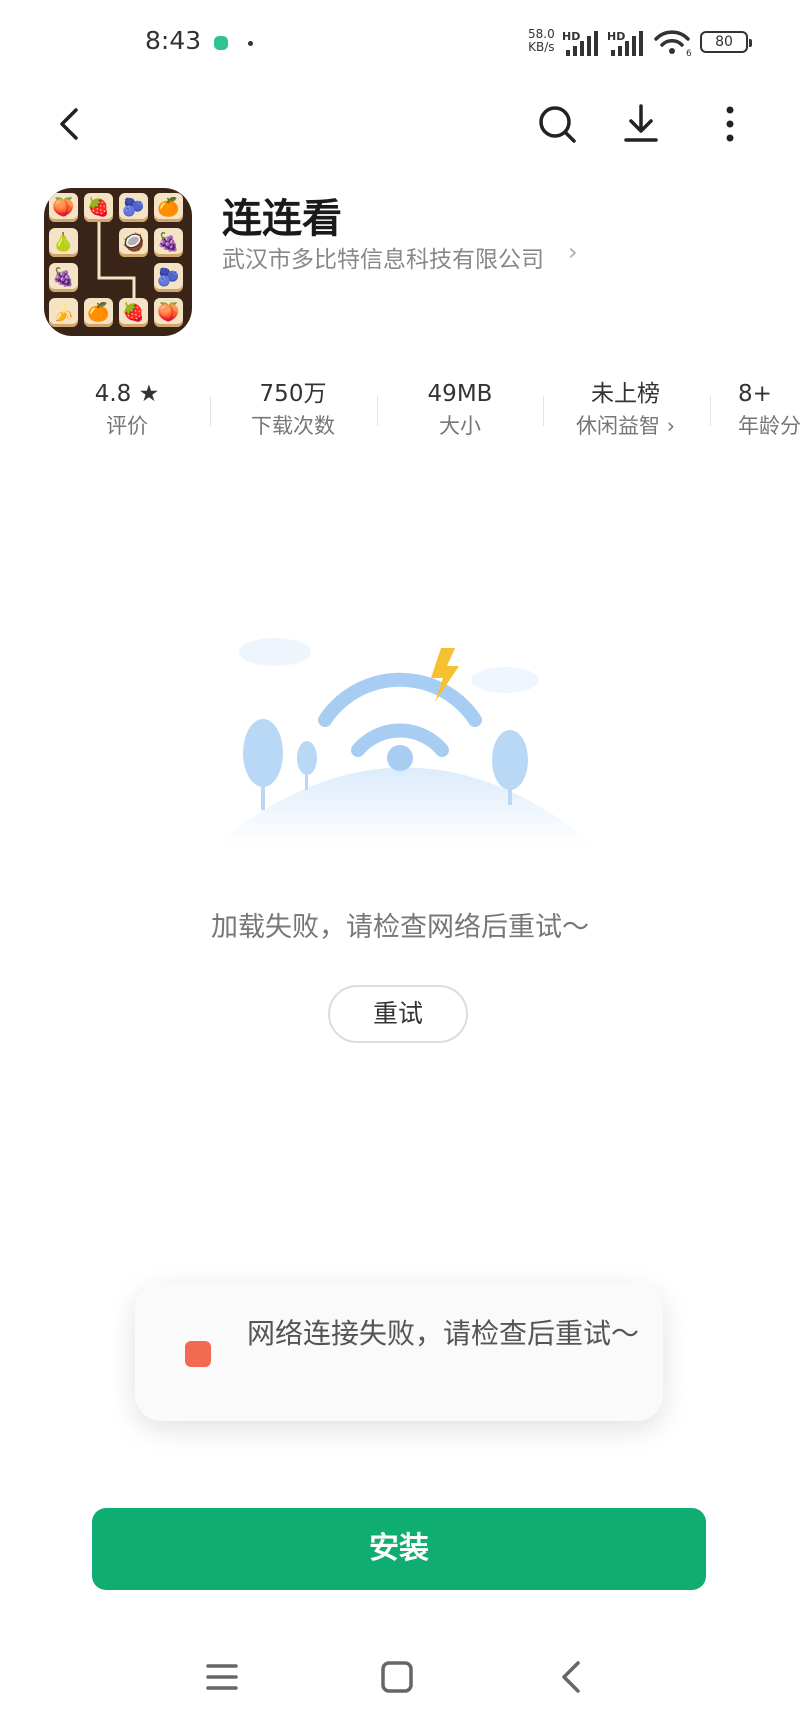 The height and width of the screenshot is (1733, 800). Describe the element at coordinates (442, 1333) in the screenshot. I see `toast-message: 网络连接失败，请检查后重试～` at that location.